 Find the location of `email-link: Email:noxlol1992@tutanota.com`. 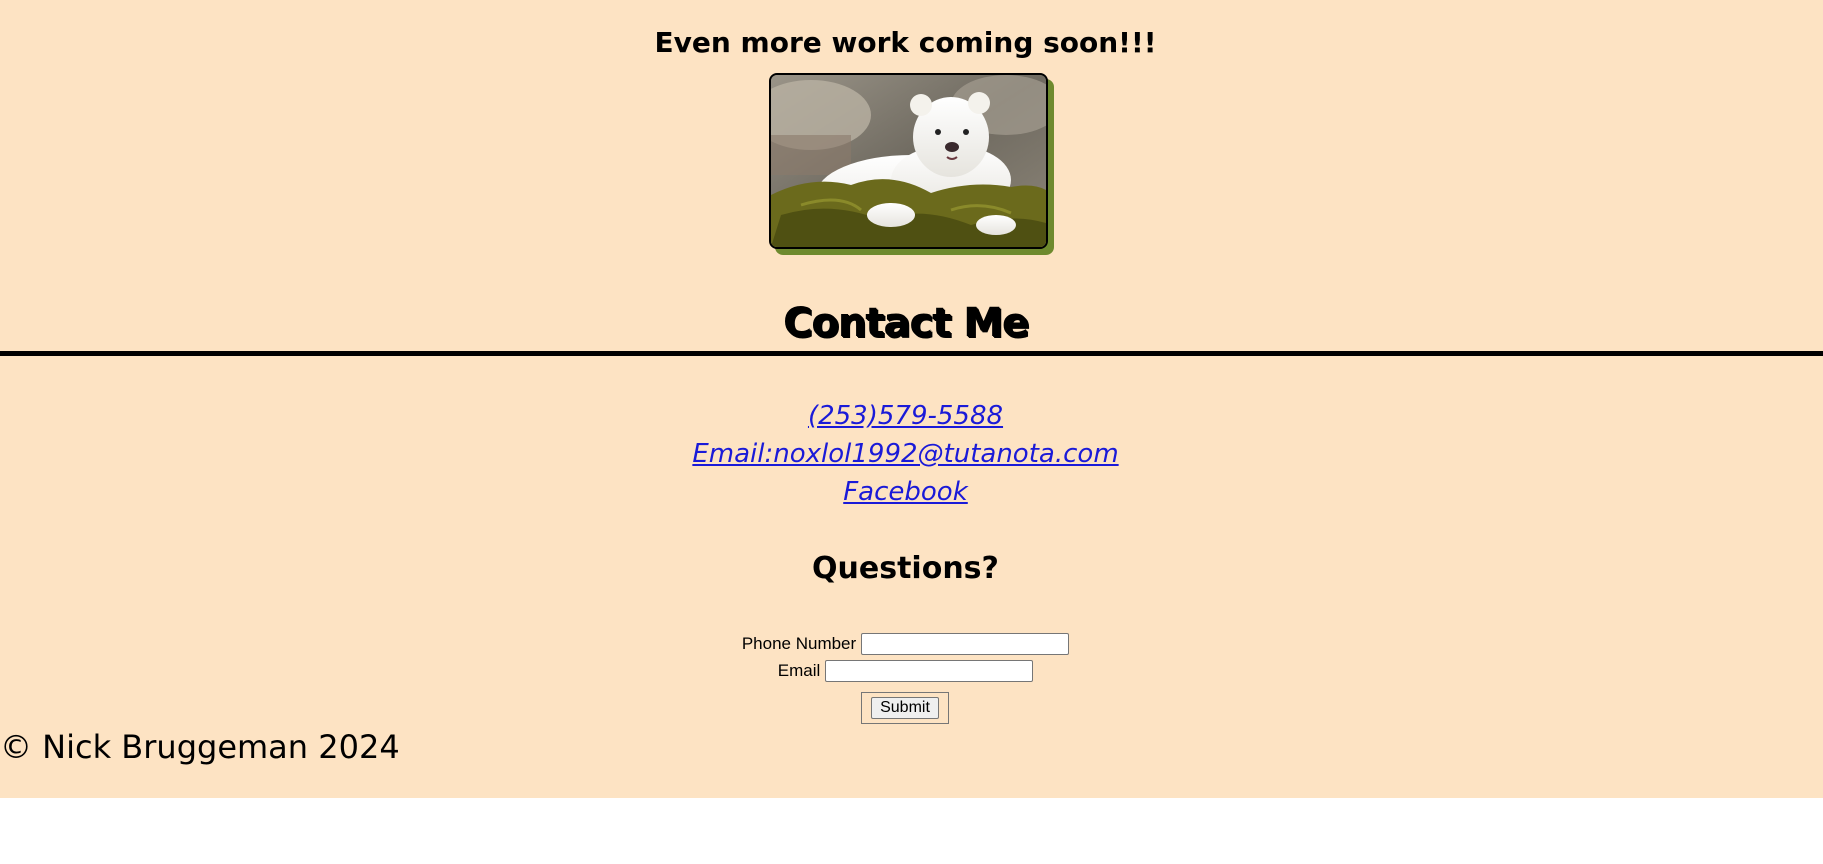

email-link: Email:noxlol1992@tutanota.com is located at coordinates (905, 454).